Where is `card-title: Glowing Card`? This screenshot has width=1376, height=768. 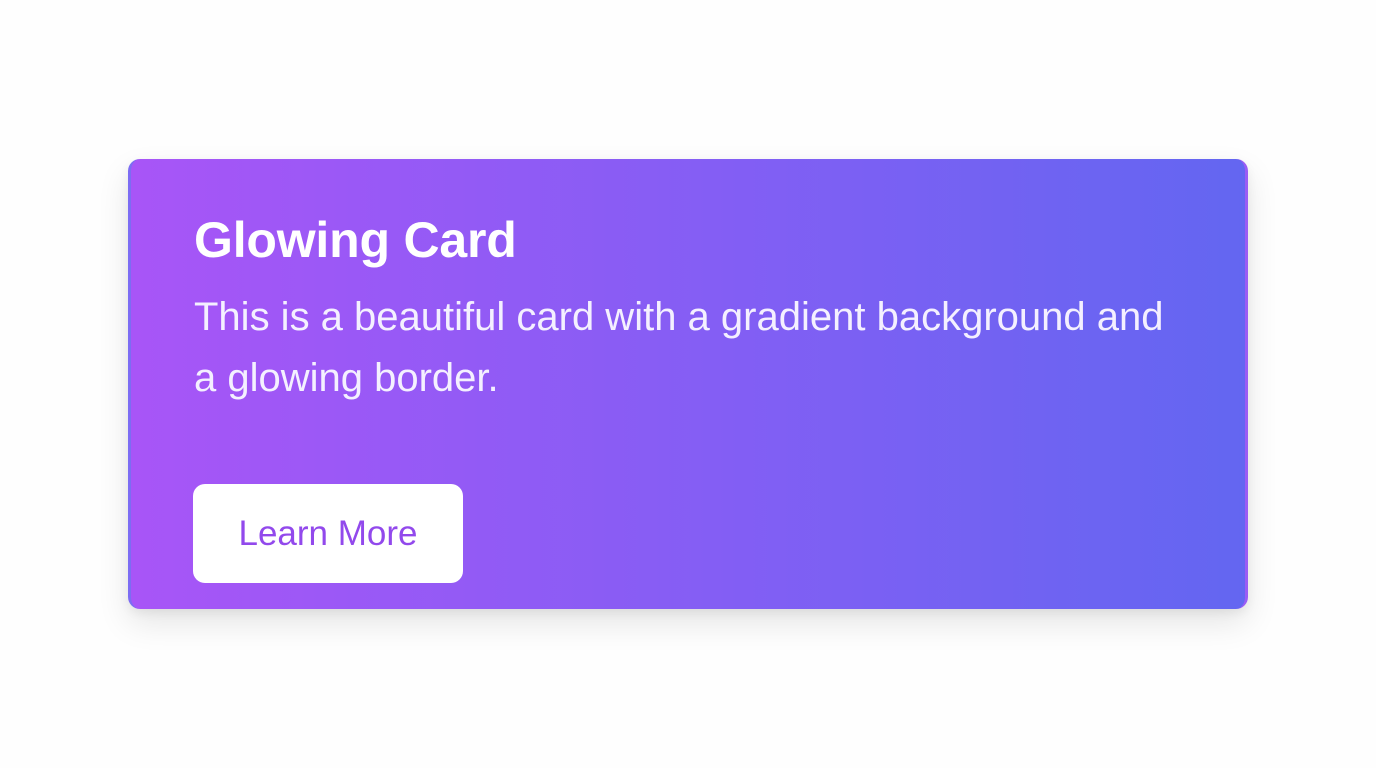
card-title: Glowing Card is located at coordinates (355, 240).